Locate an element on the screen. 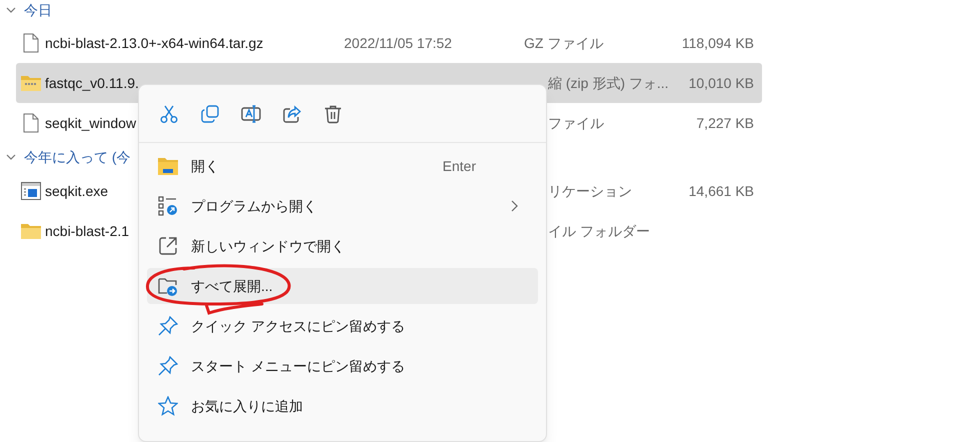  new-window-icon is located at coordinates (168, 246).